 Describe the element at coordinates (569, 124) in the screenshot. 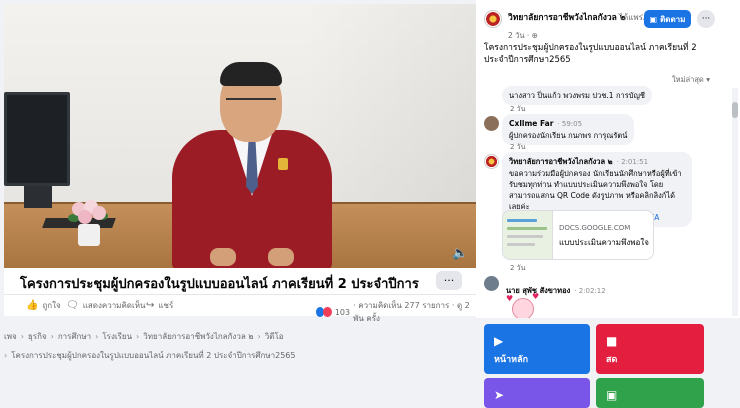

I see `comment-timestamp: · 59:05` at that location.